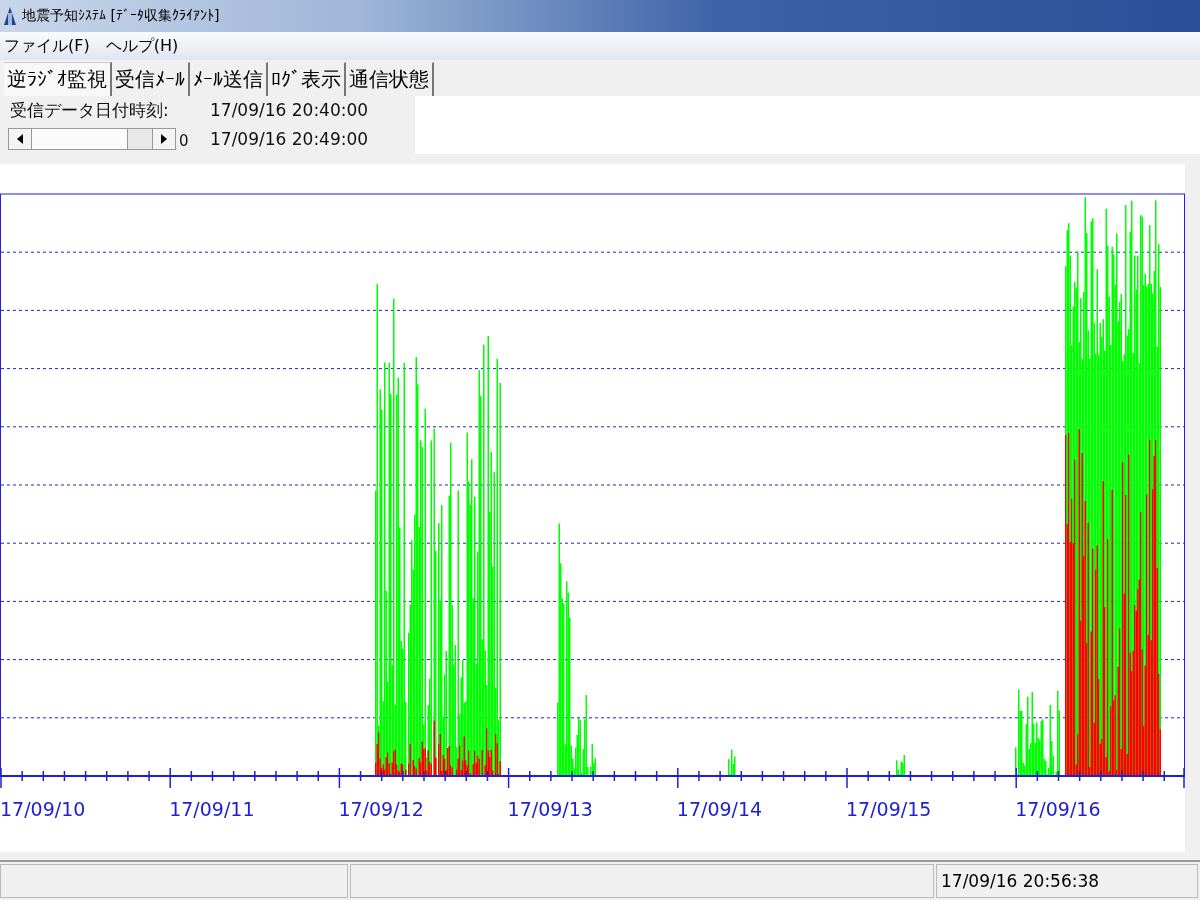 The image size is (1200, 900). What do you see at coordinates (89, 110) in the screenshot?
I see `field-label: 受信データ日付時刻:` at bounding box center [89, 110].